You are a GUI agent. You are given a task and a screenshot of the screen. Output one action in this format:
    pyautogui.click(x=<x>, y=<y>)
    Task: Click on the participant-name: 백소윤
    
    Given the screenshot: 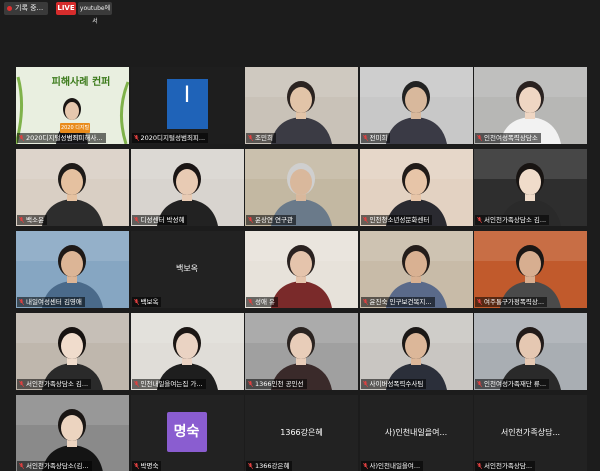 What is the action you would take?
    pyautogui.click(x=35, y=220)
    